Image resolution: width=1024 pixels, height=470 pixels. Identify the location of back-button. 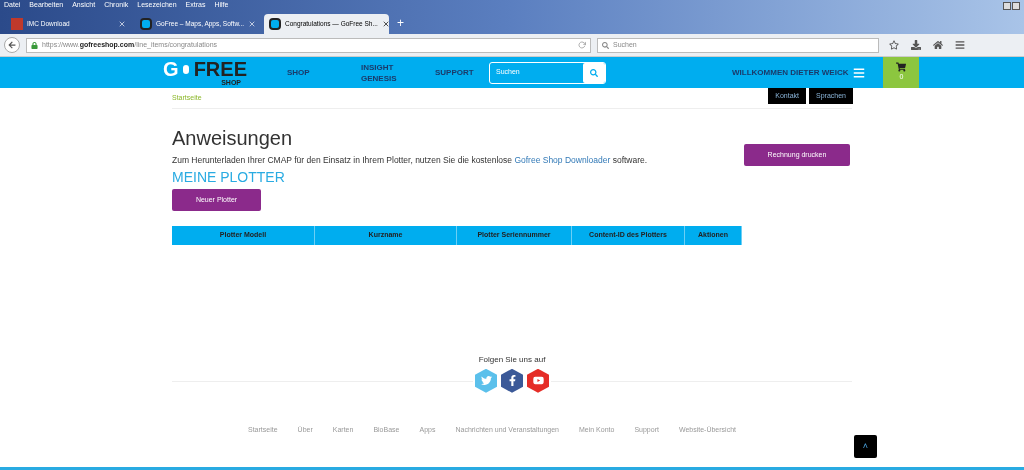
(12, 45).